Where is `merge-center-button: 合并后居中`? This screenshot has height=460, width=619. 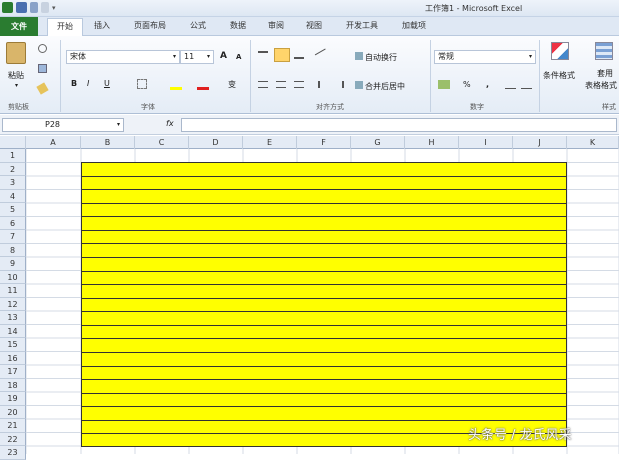
merge-center-button: 合并后居中 is located at coordinates (385, 86).